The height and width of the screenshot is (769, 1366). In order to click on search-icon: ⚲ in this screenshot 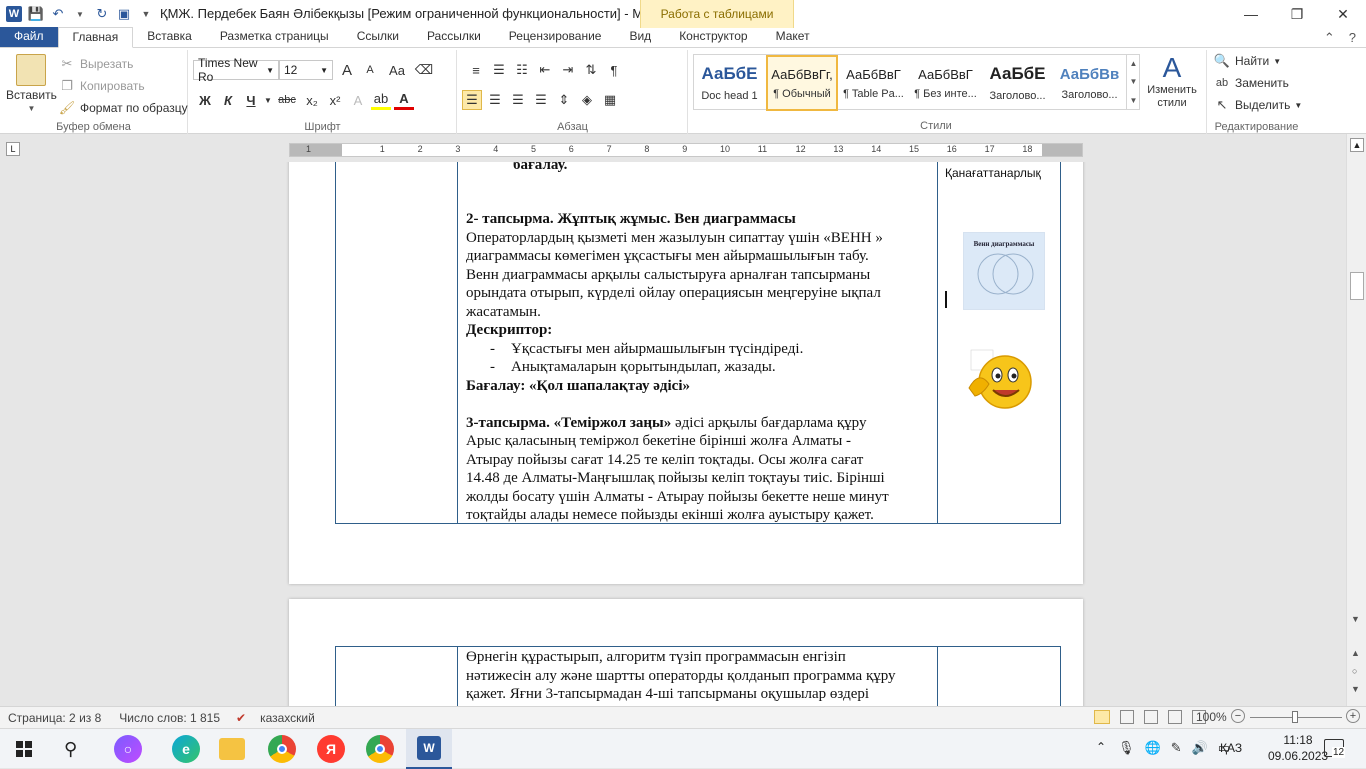, I will do `click(70, 749)`.